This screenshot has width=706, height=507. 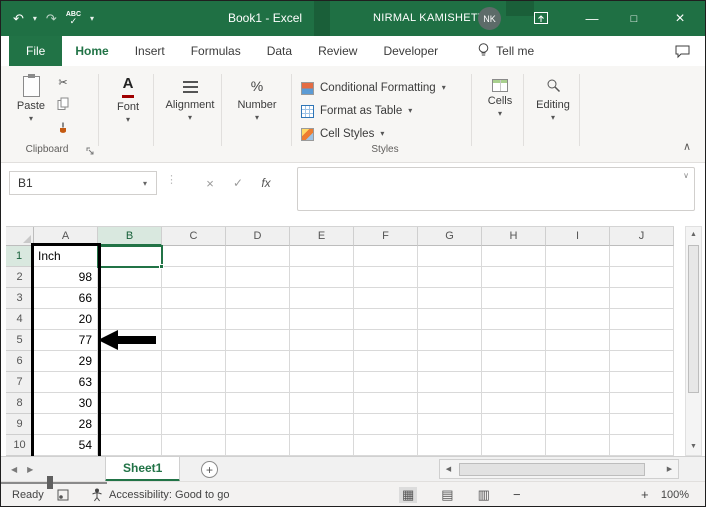 I want to click on tab-home: Home, so click(x=91, y=51).